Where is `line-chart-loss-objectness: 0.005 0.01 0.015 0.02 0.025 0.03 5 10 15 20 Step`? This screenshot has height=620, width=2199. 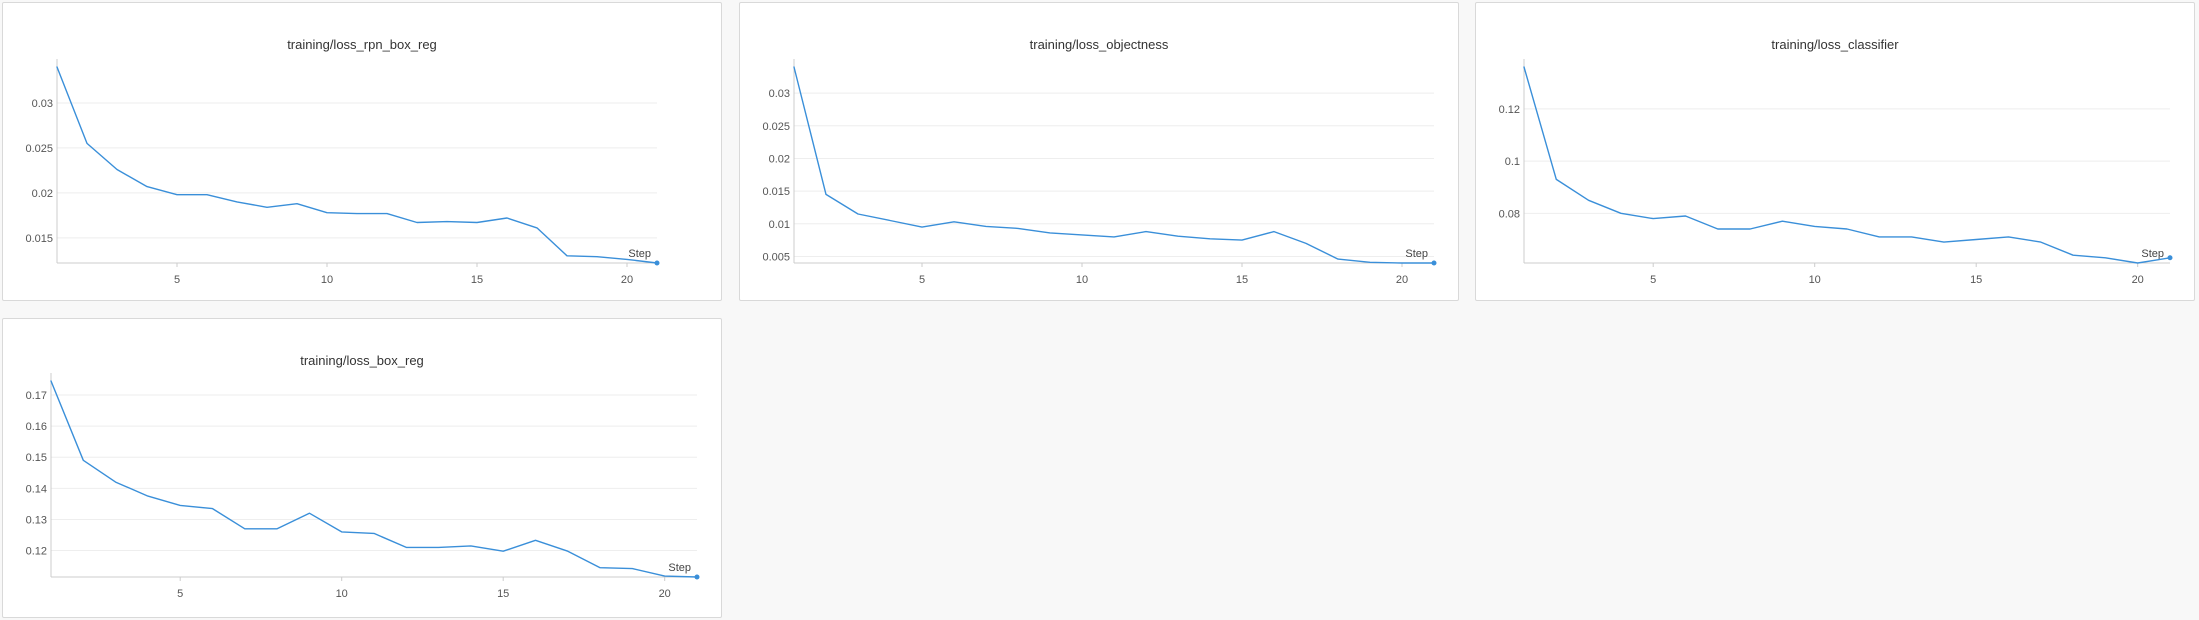 line-chart-loss-objectness: 0.005 0.01 0.015 0.02 0.025 0.03 5 10 15 20 Step is located at coordinates (1099, 172).